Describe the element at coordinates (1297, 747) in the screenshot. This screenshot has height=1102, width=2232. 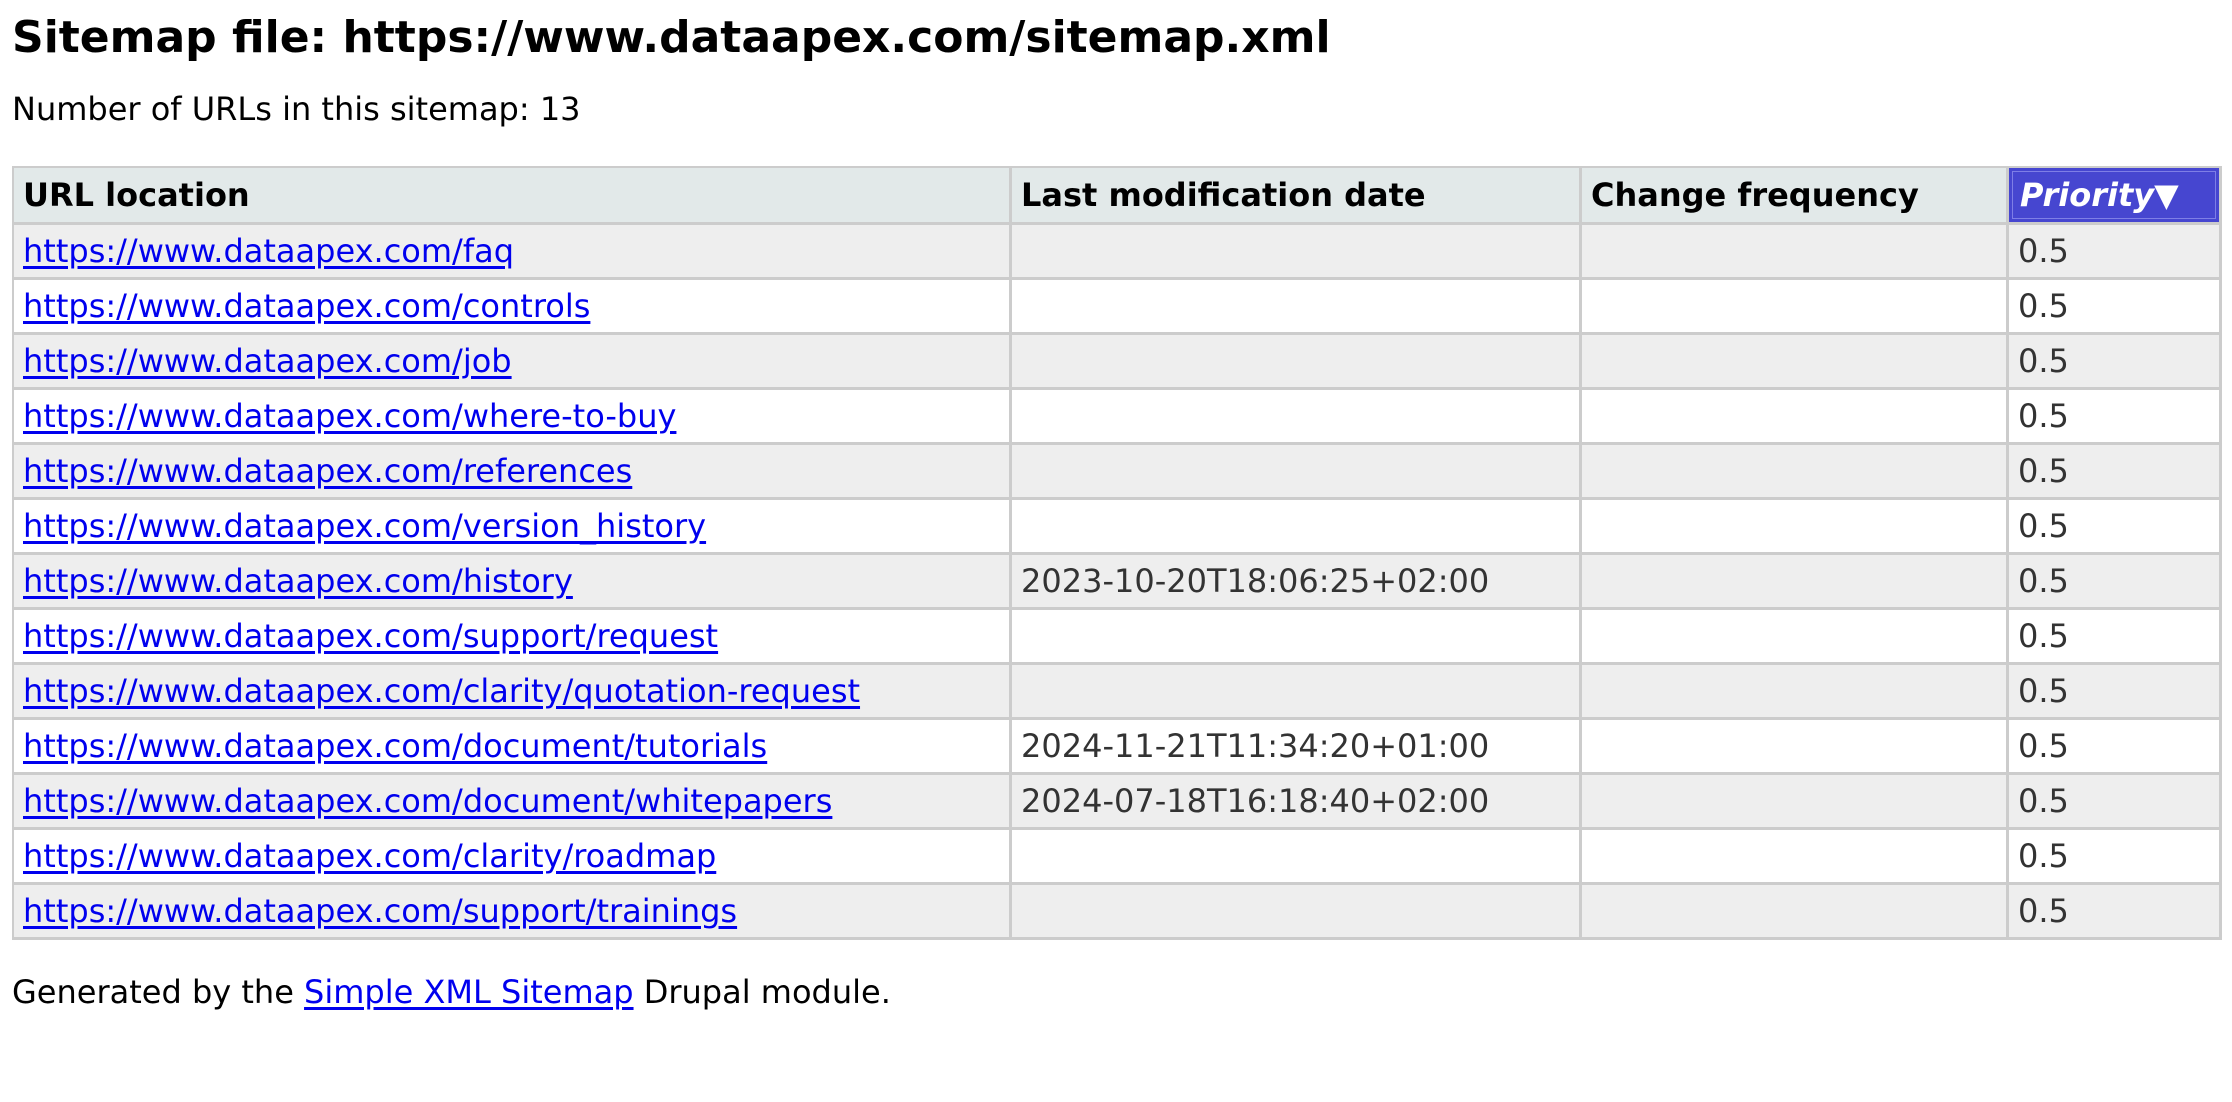
I see `last-modification-cell: 2024-11-21T11:34:20+01:00` at that location.